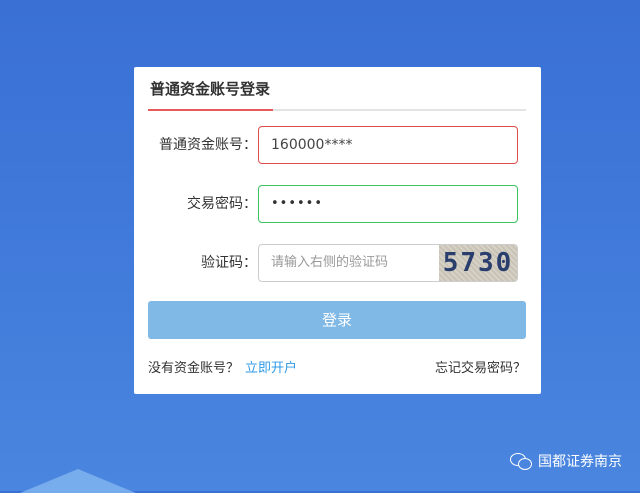 The image size is (640, 493). I want to click on password-row: 交易密码： ••••••, so click(337, 204).